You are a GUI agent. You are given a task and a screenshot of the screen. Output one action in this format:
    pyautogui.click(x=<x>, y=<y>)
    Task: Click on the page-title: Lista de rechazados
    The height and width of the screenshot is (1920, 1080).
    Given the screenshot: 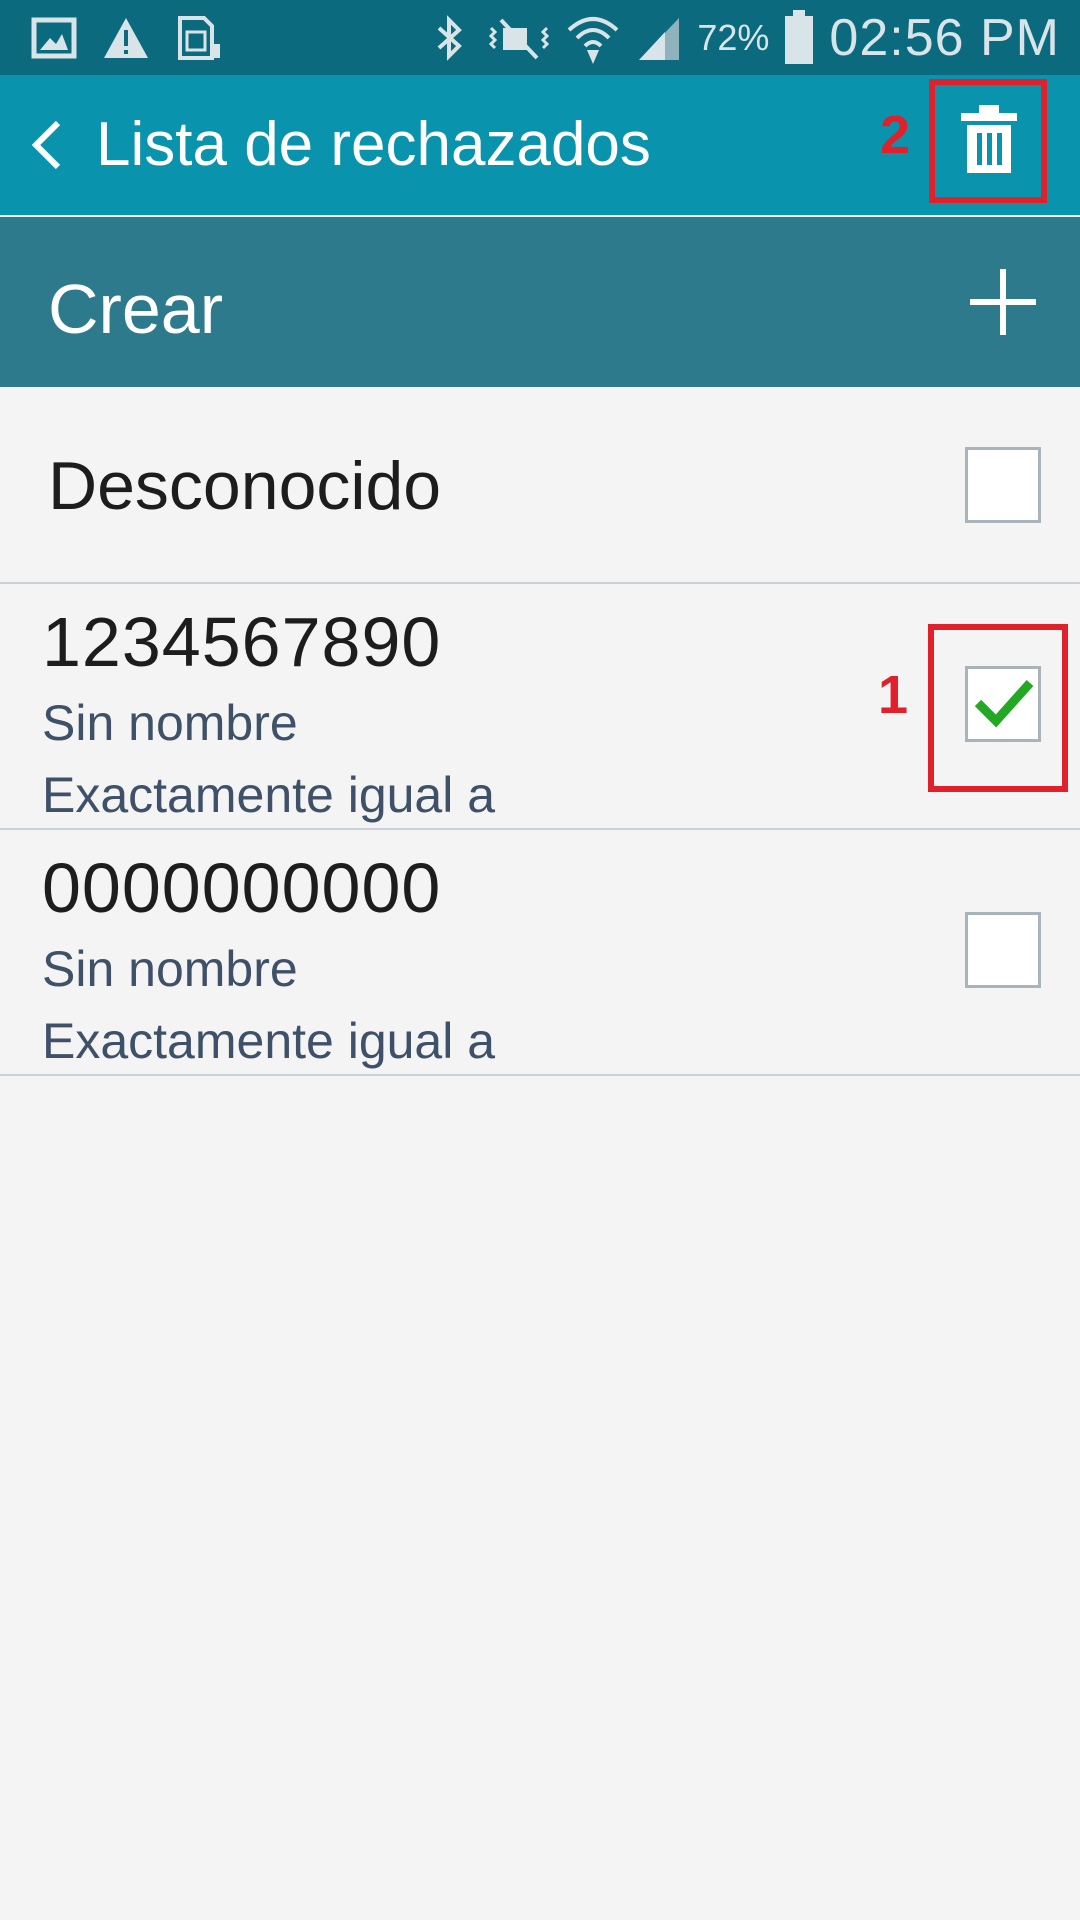 What is the action you would take?
    pyautogui.click(x=373, y=144)
    